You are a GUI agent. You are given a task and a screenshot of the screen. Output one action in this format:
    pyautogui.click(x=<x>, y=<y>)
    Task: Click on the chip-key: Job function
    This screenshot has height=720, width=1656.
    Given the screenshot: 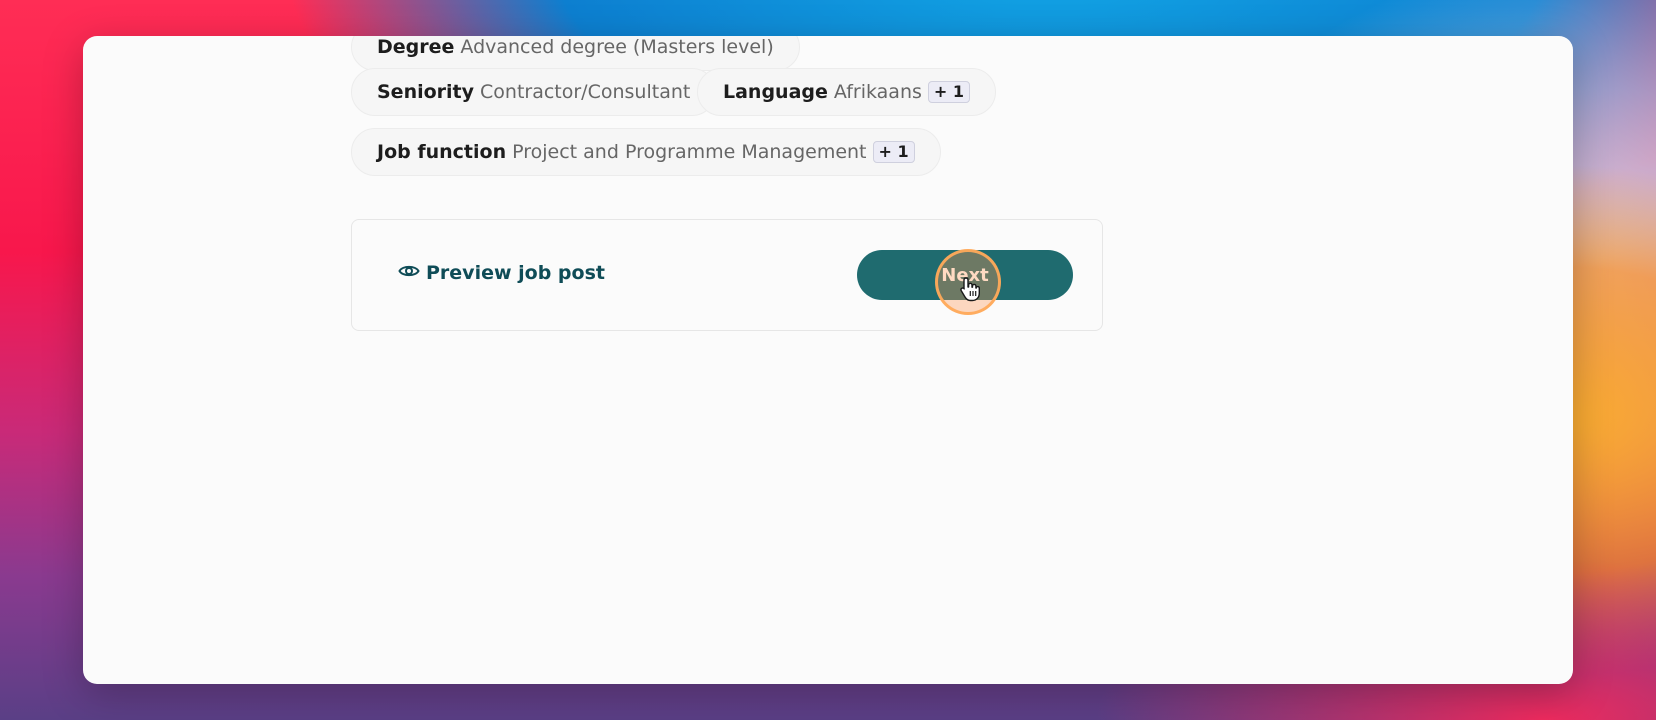 What is the action you would take?
    pyautogui.click(x=442, y=152)
    